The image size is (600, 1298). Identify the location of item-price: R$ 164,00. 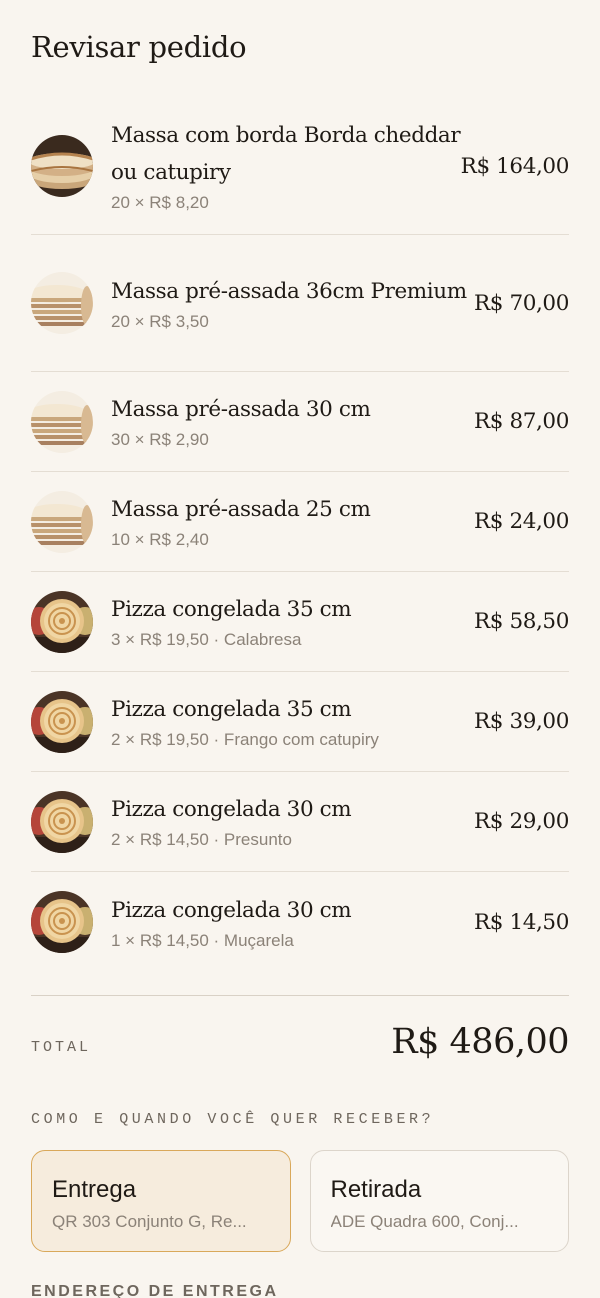
(515, 166).